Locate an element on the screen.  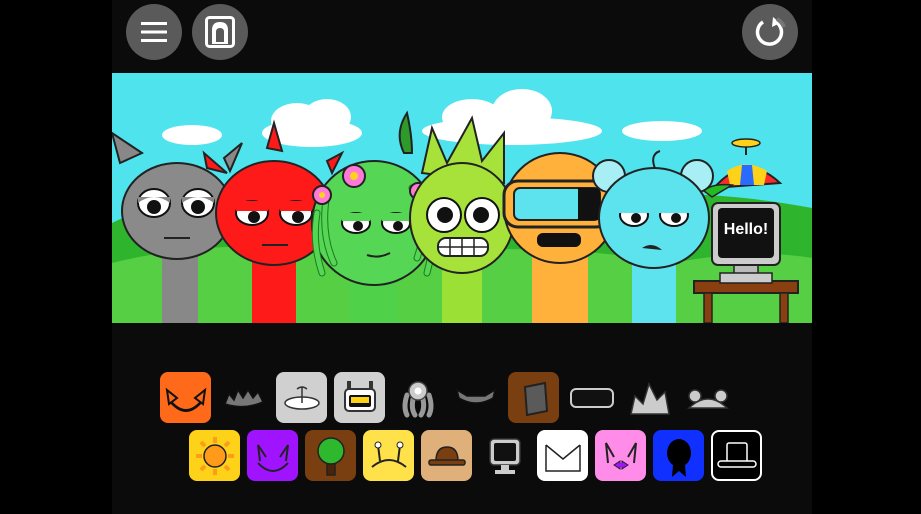
palette-tile-purple-horns is located at coordinates (272, 455).